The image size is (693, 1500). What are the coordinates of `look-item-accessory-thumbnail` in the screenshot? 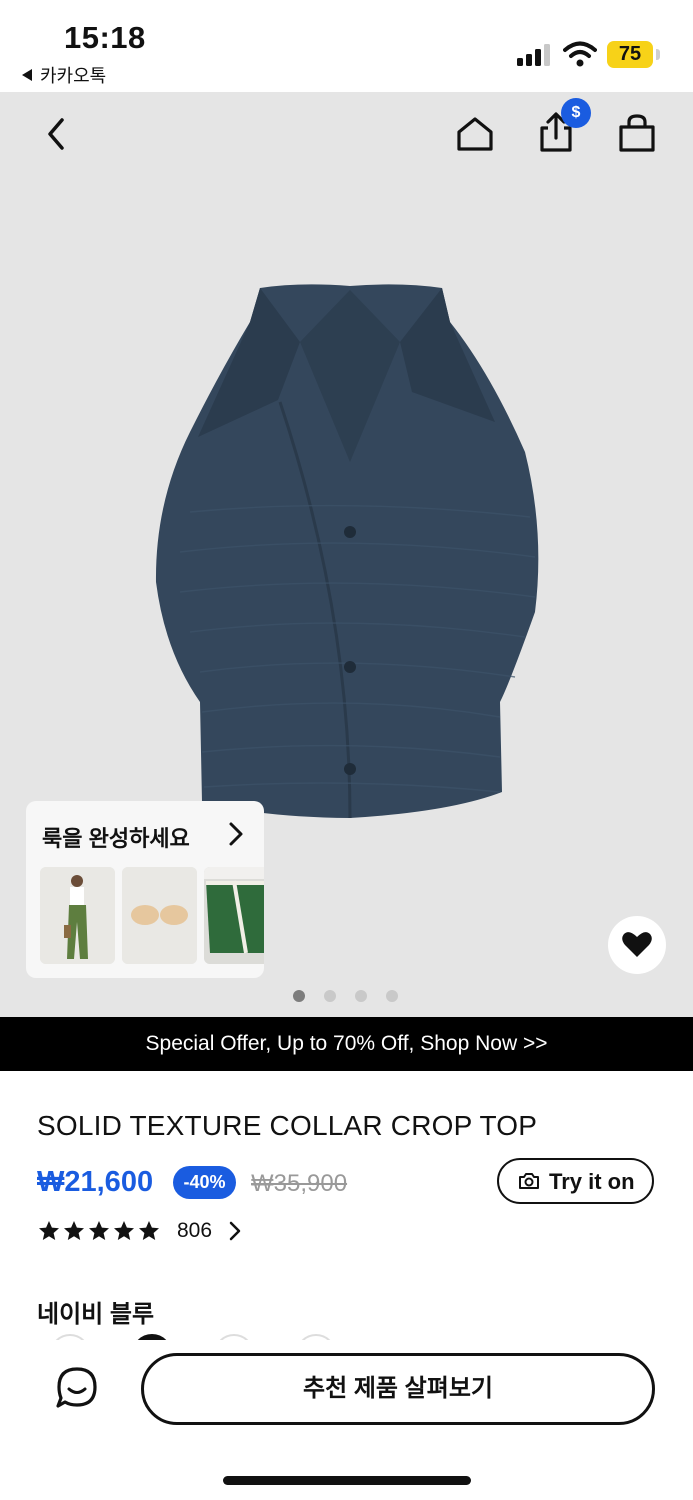 It's located at (159, 915).